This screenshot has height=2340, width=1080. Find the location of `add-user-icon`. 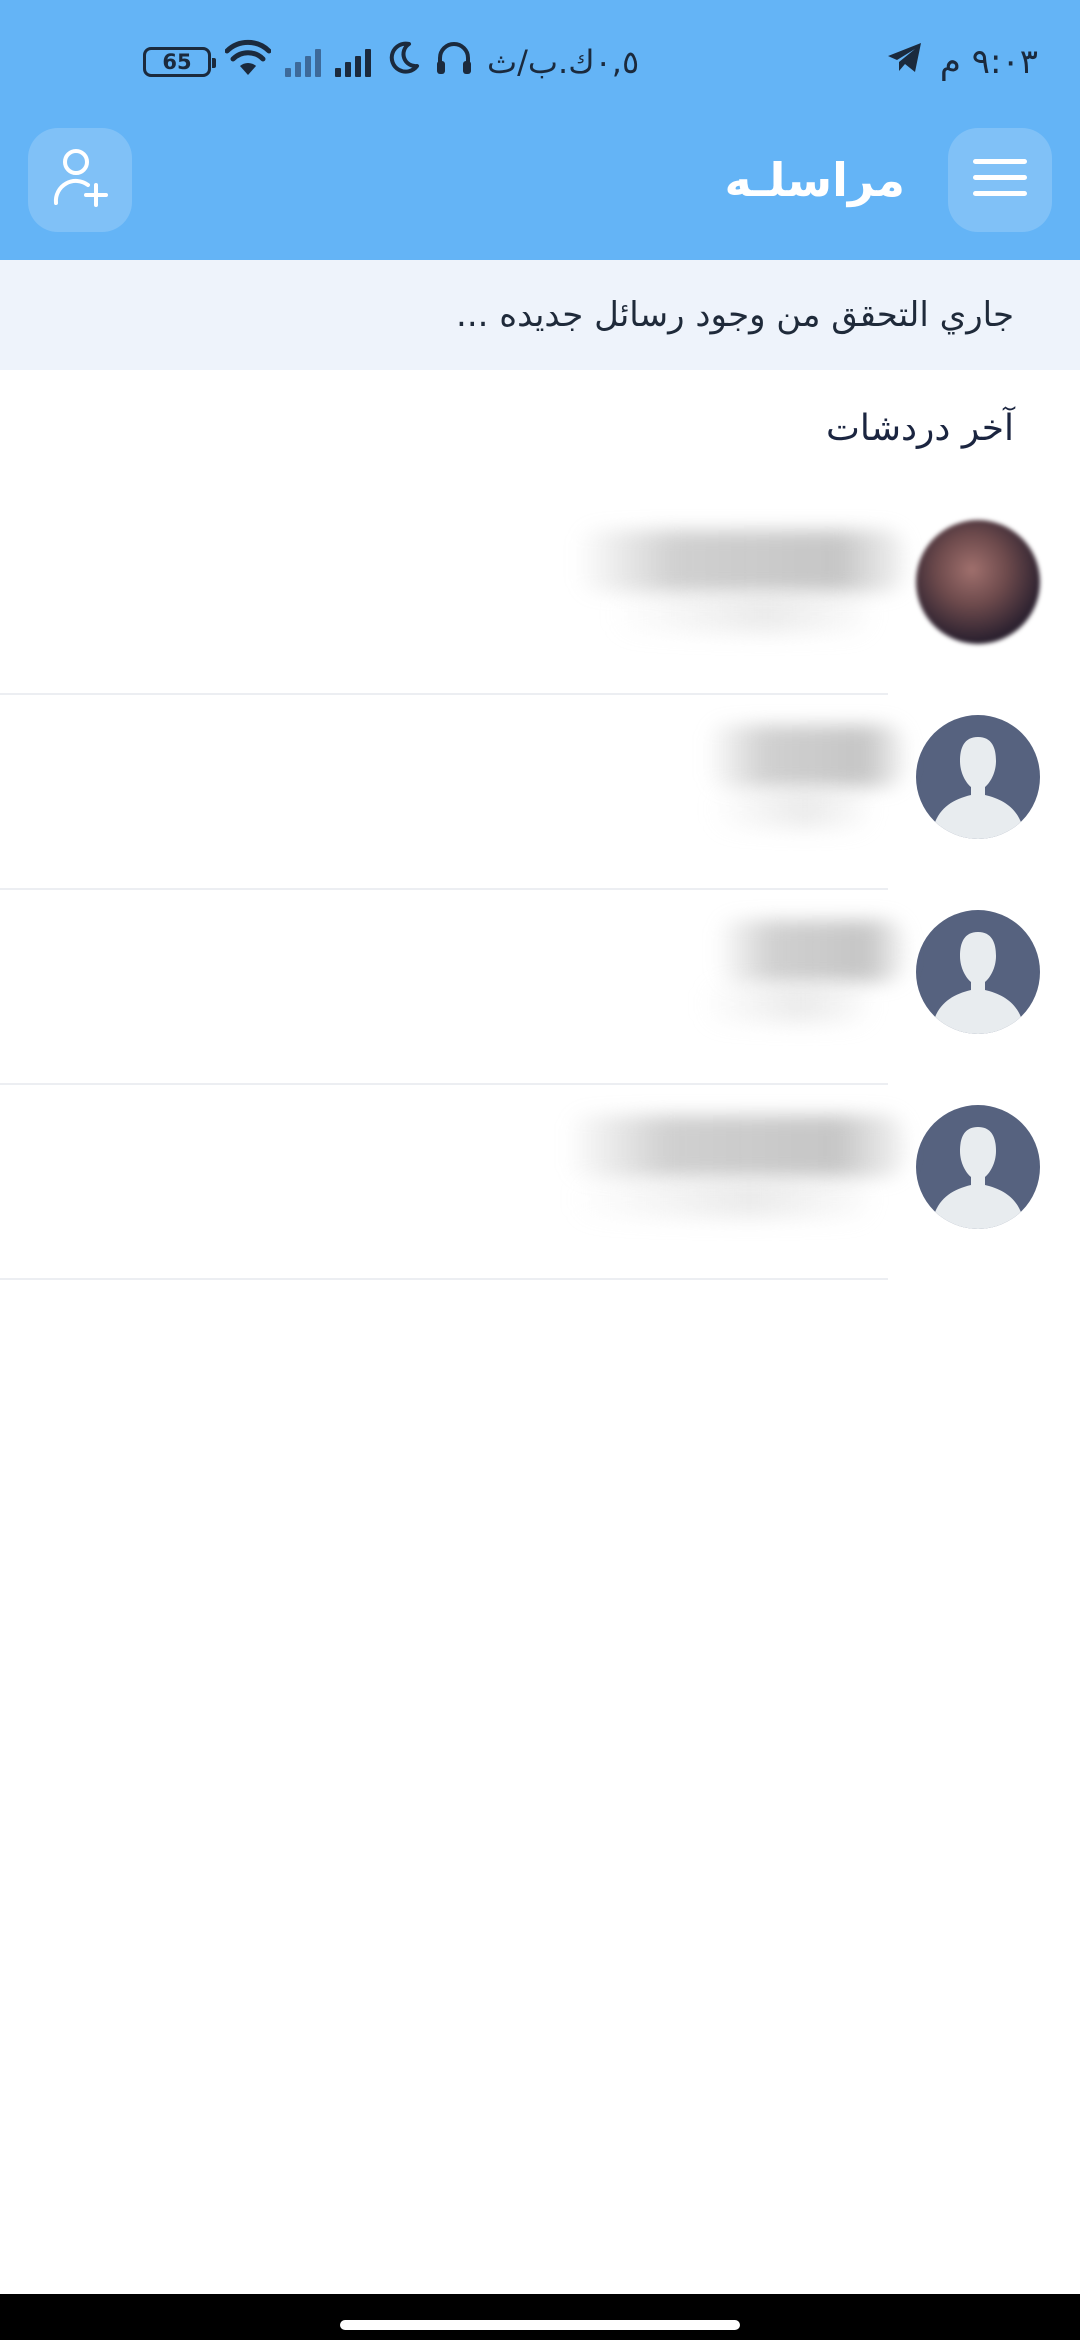

add-user-icon is located at coordinates (80, 180).